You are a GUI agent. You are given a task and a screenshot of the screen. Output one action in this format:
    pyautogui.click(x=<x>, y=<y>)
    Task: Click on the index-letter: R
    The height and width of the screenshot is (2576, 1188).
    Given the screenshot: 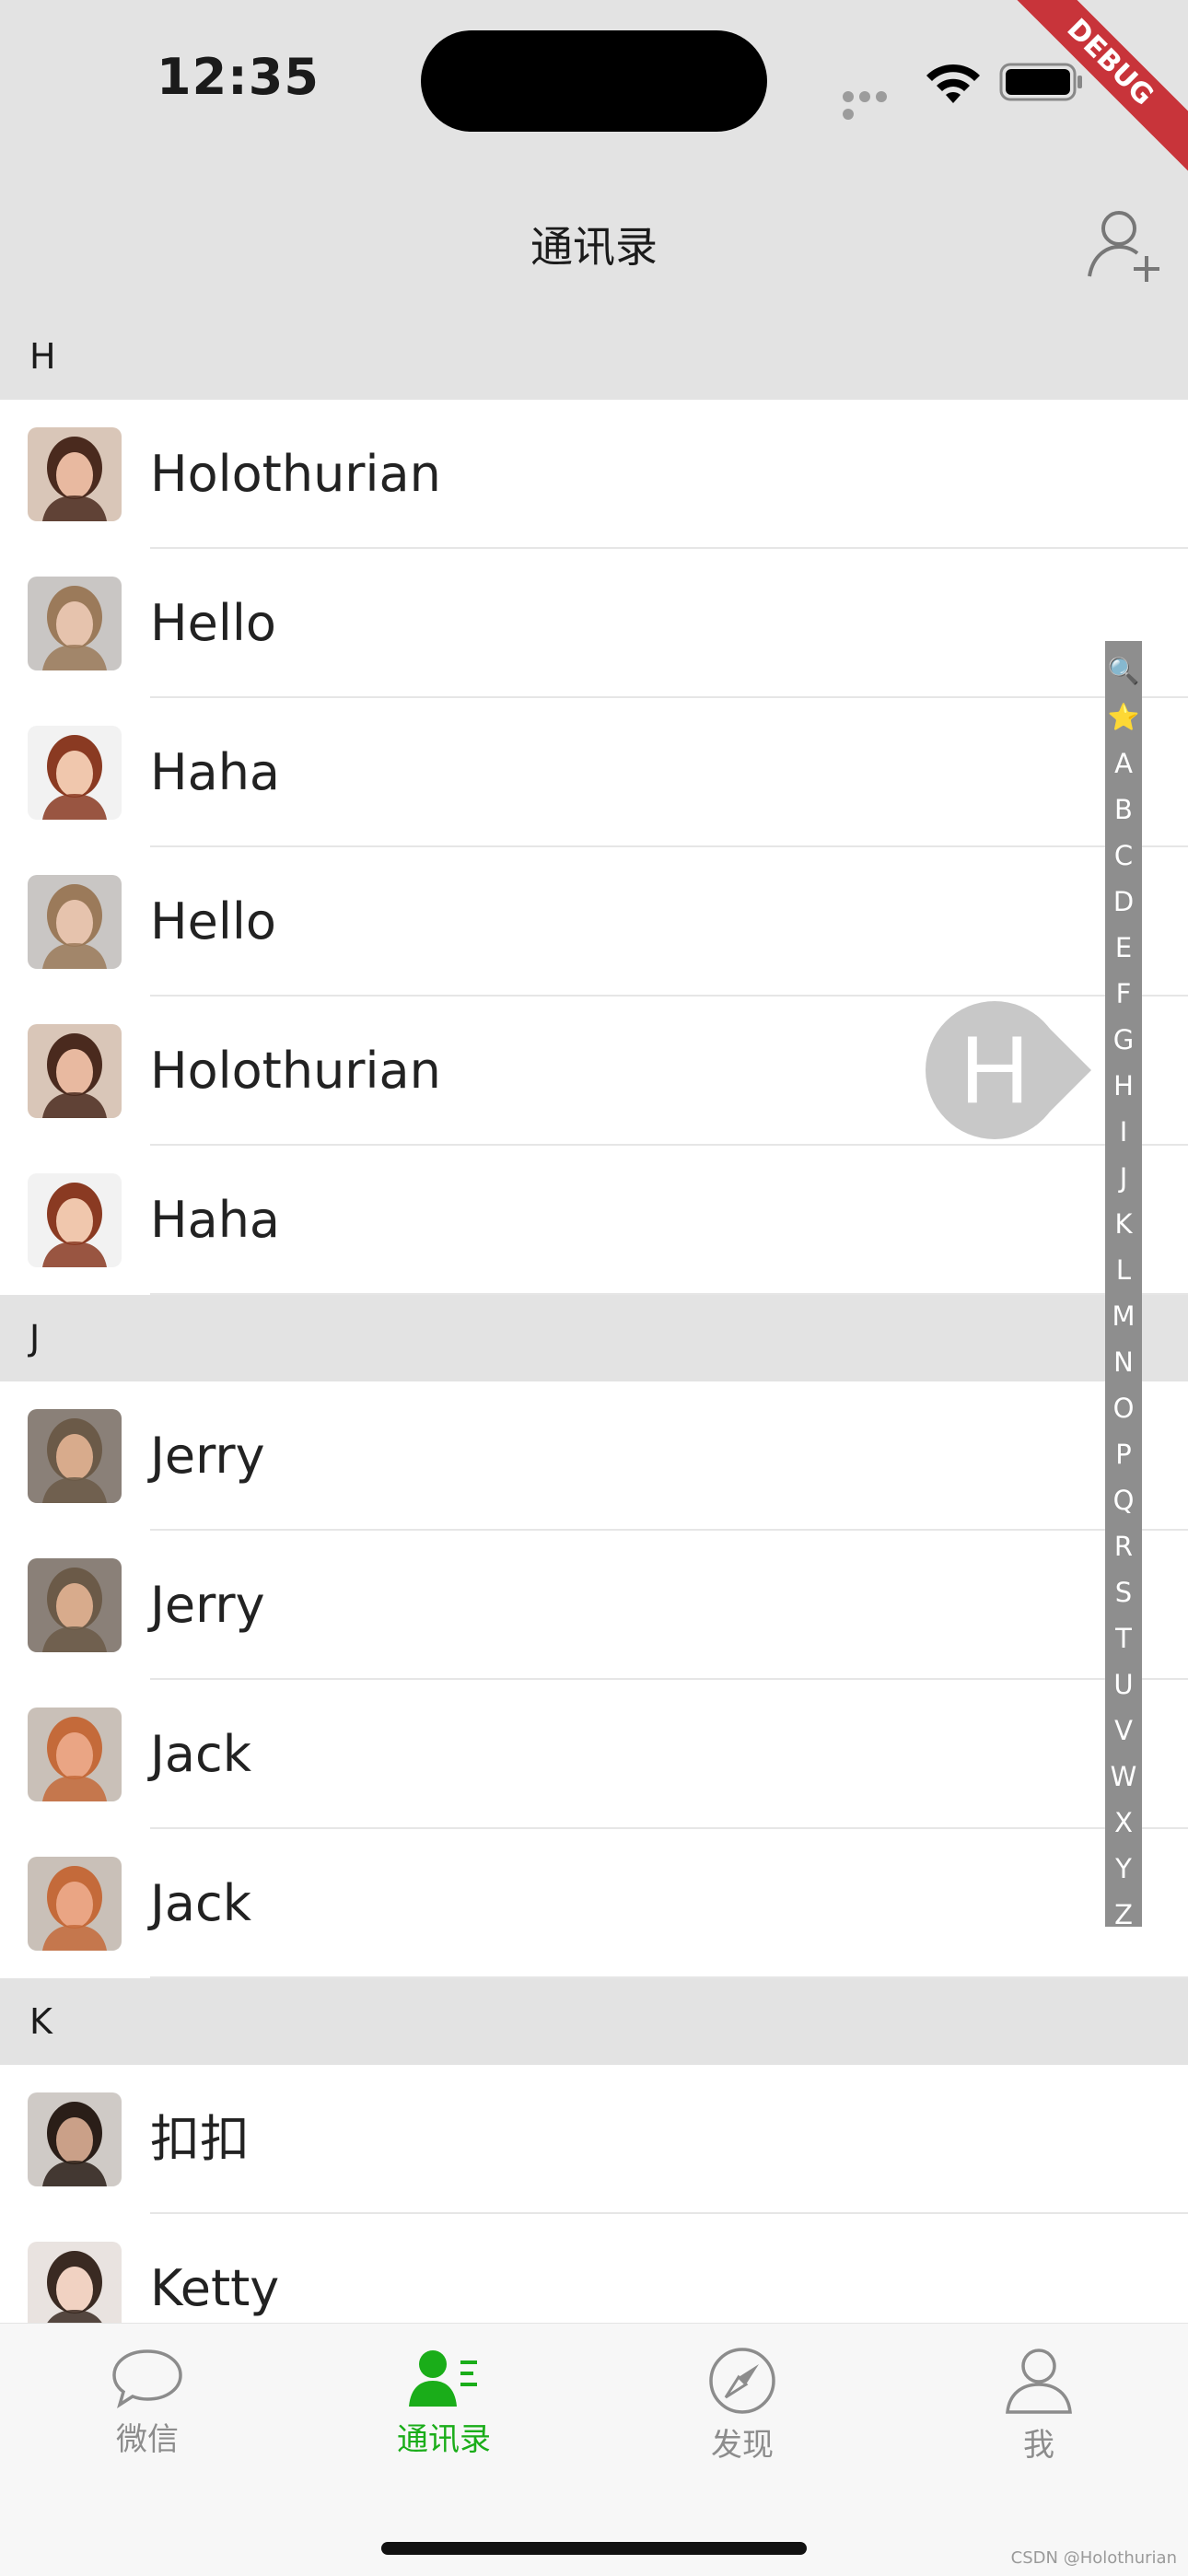 What is the action you would take?
    pyautogui.click(x=1123, y=1546)
    